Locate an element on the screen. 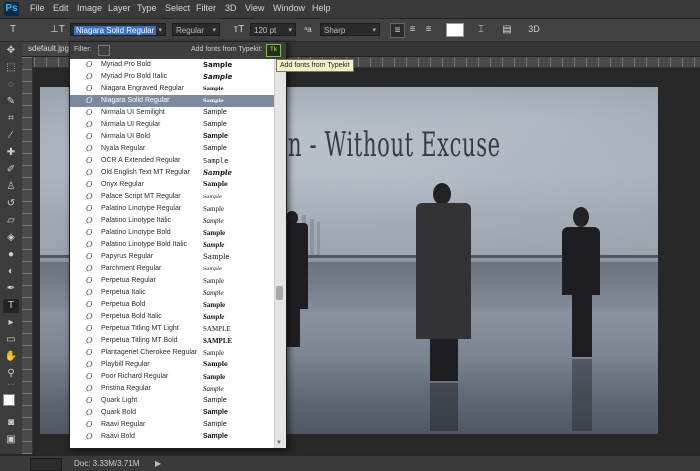  font-family-value: Niagara Solid Regular is located at coordinates (115, 30).